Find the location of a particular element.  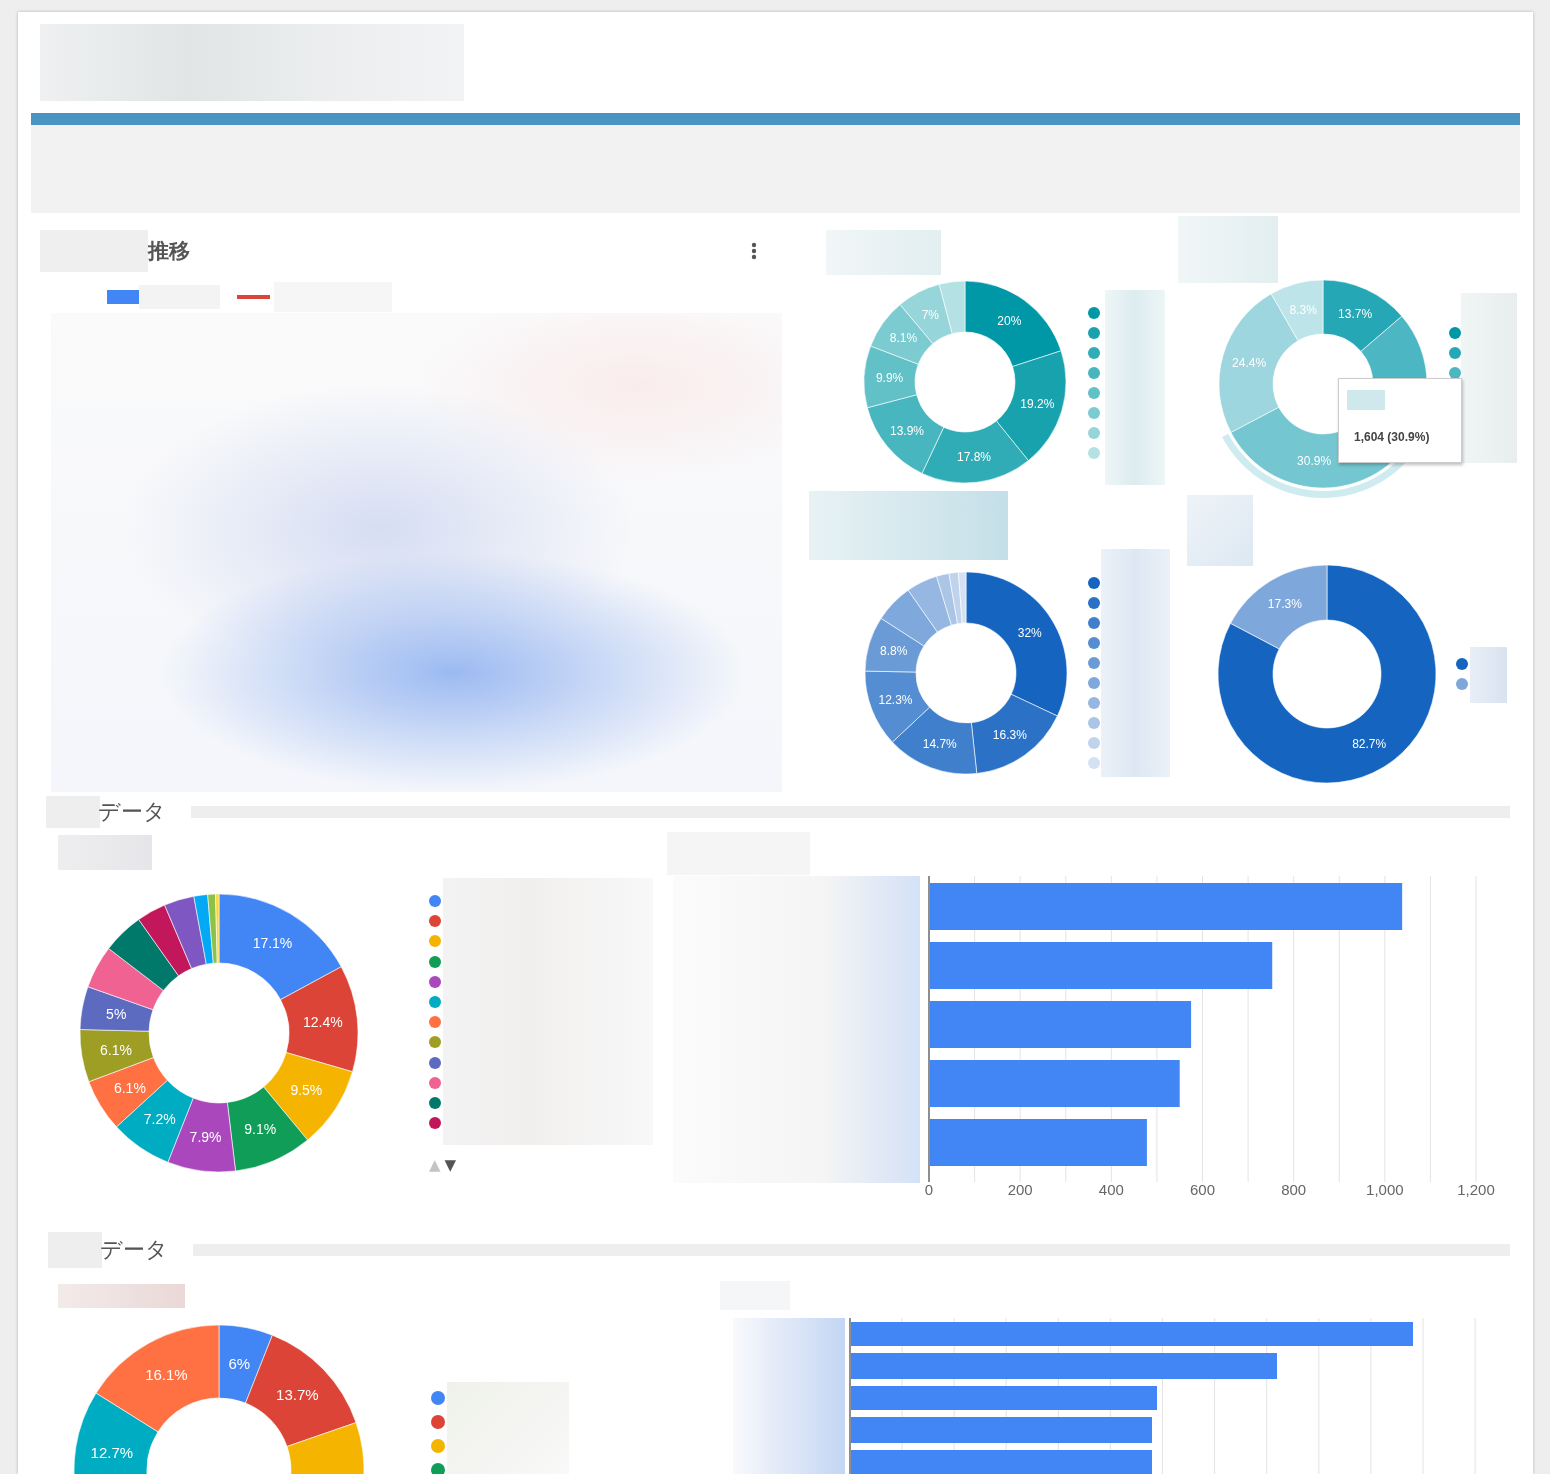

data-label: 16.3% is located at coordinates (1009, 734).